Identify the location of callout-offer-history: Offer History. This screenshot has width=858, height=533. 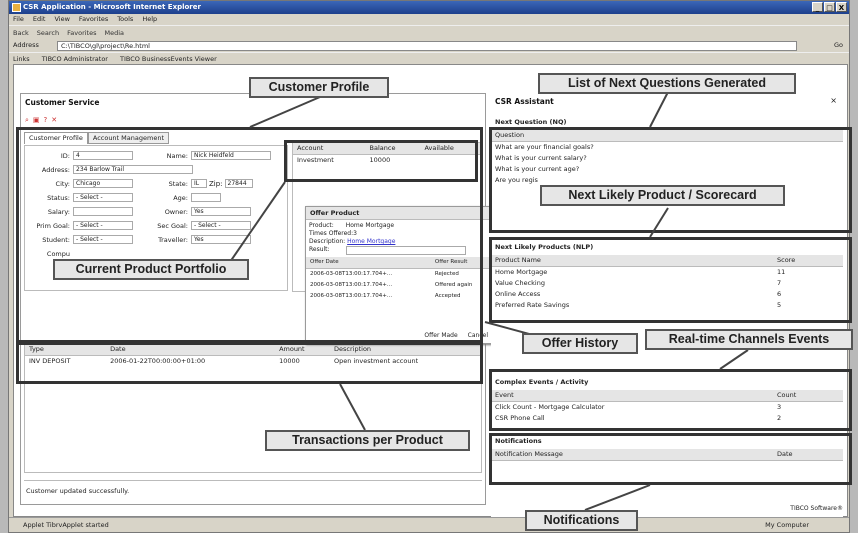
(580, 343).